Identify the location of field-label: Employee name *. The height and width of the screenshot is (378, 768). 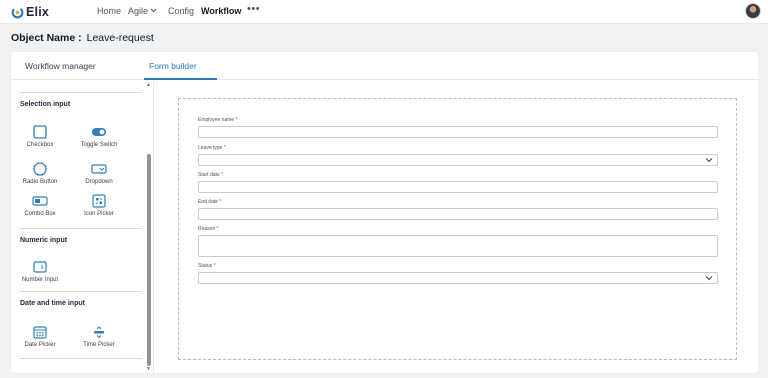
(218, 120).